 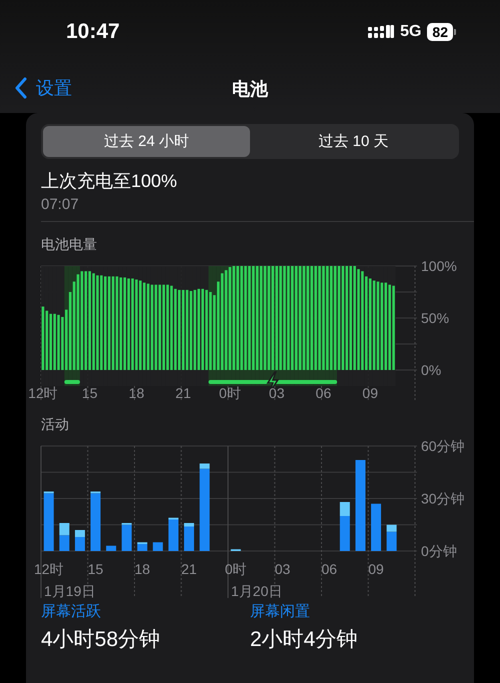 I want to click on charging-bar, so click(x=72, y=382).